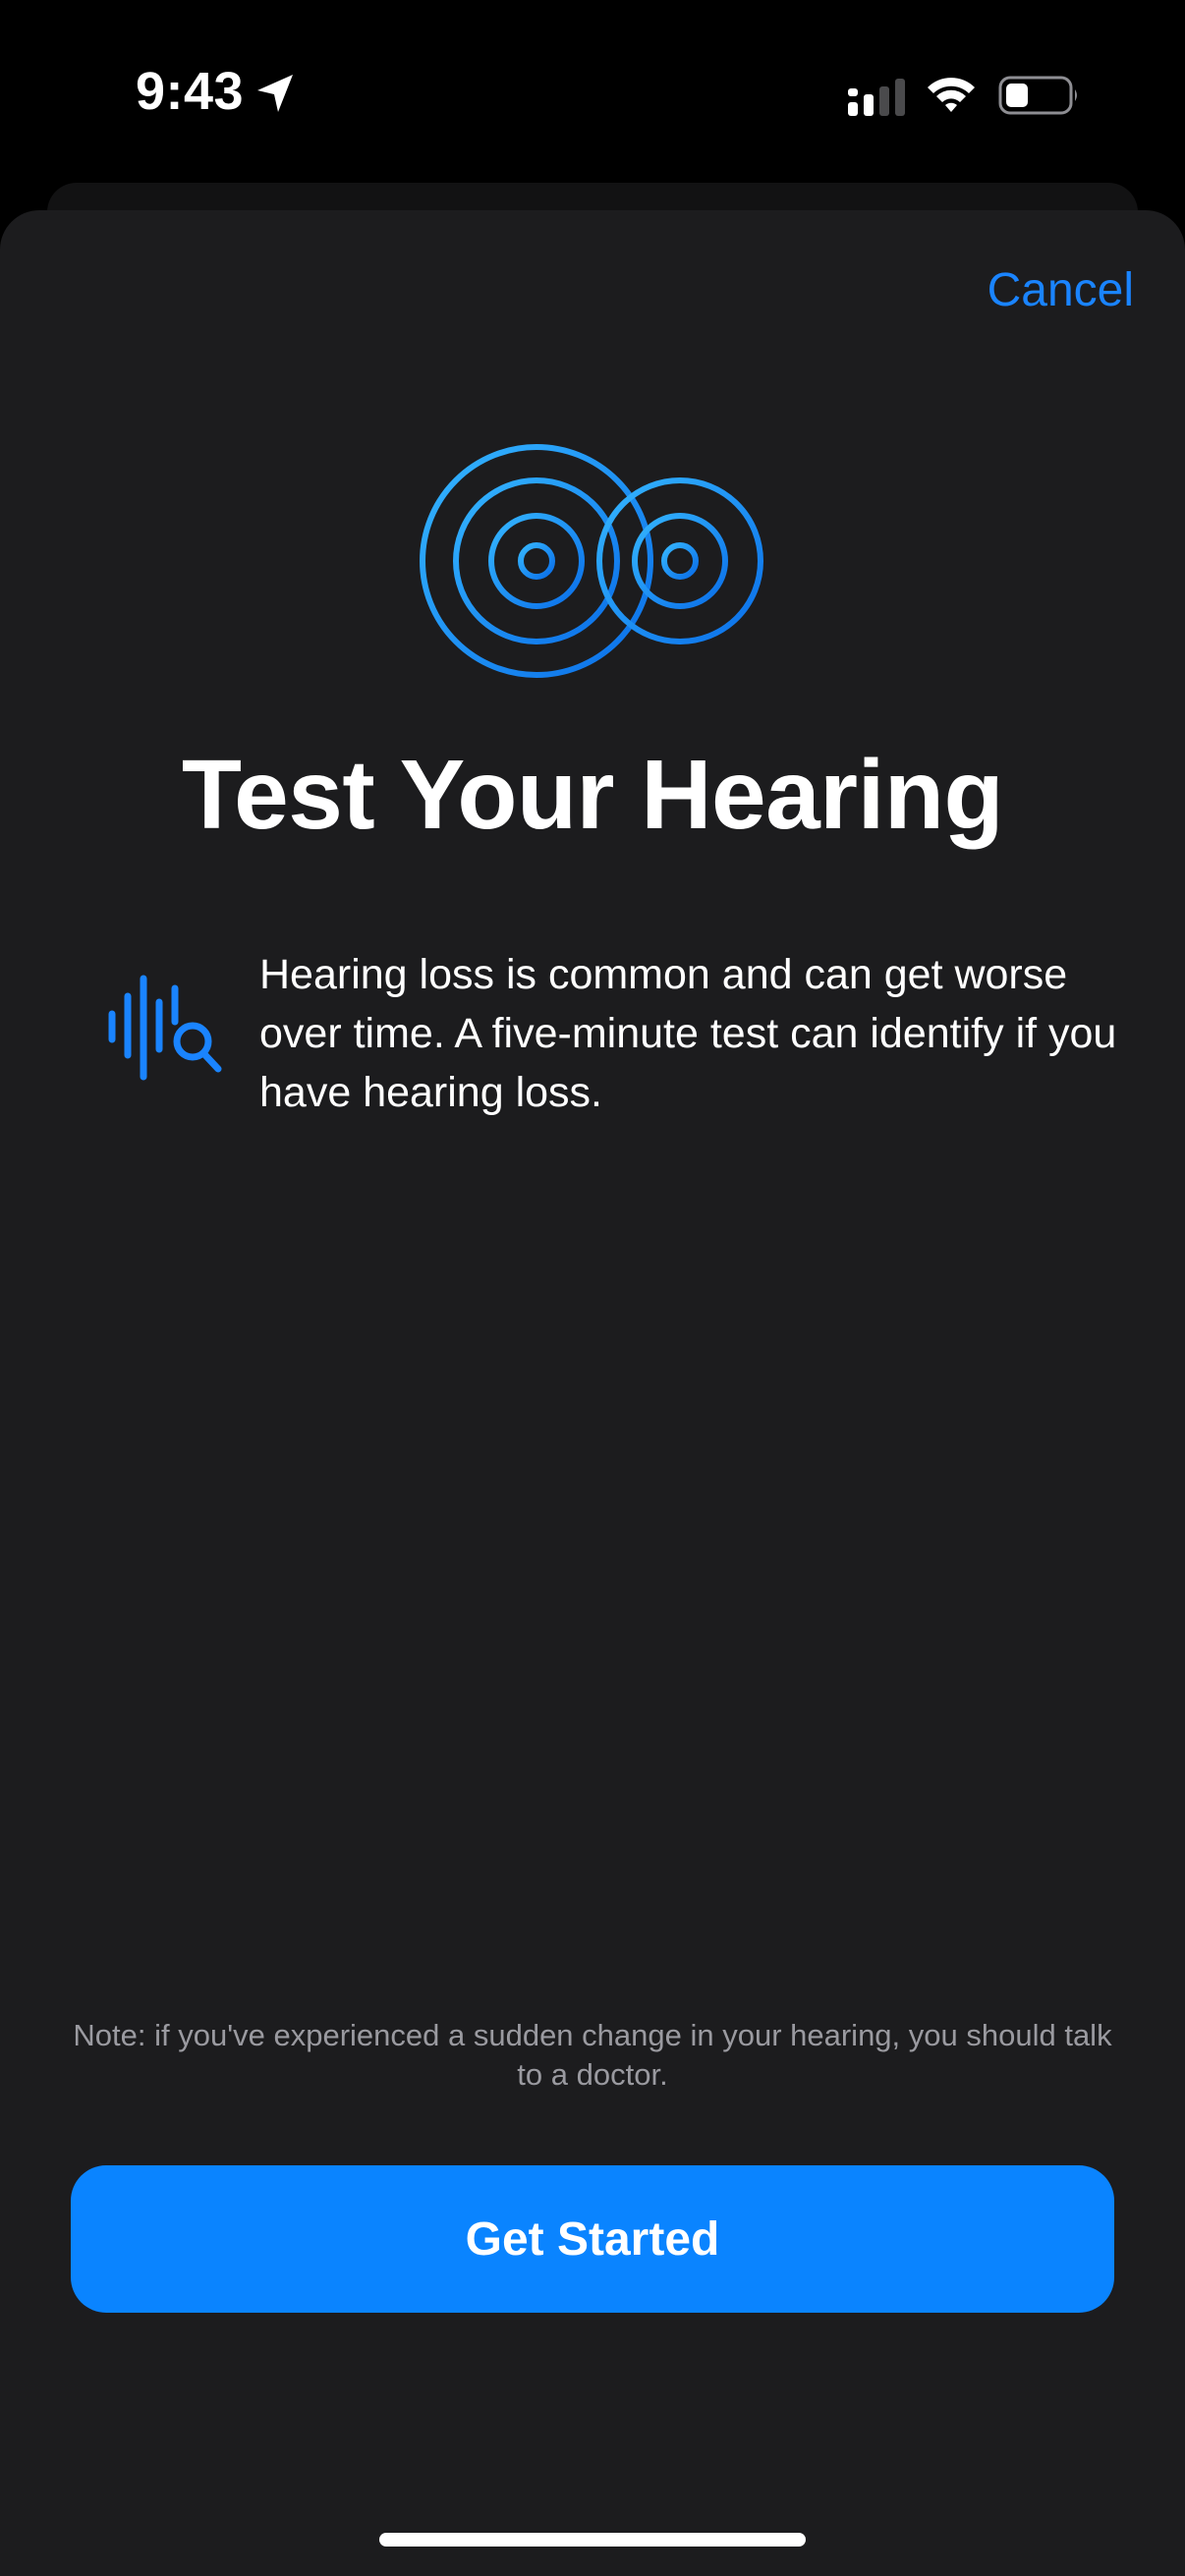 This screenshot has height=2576, width=1185. Describe the element at coordinates (592, 2239) in the screenshot. I see `get-started-button: Get Started` at that location.